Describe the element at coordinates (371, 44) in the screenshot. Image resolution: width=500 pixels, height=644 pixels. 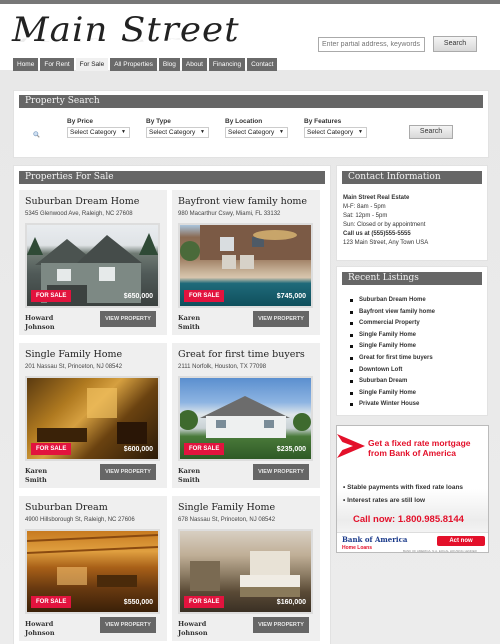
I see `keyword-search-input` at that location.